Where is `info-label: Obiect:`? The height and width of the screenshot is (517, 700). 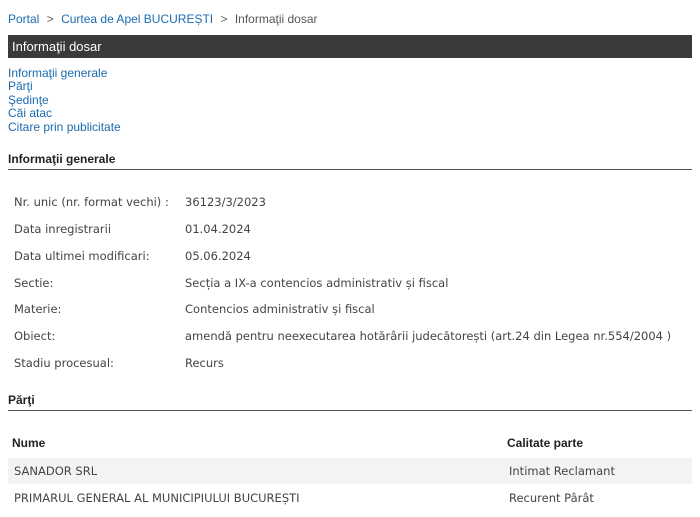 info-label: Obiect: is located at coordinates (35, 336).